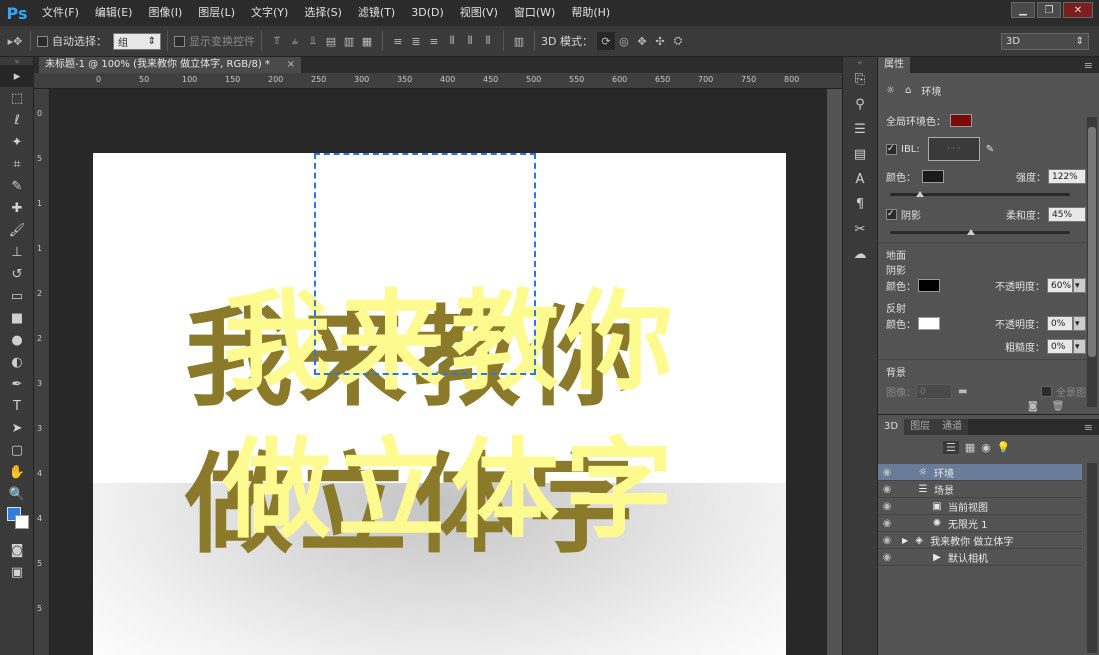  I want to click on ibl-edit-icon: ✎, so click(990, 149).